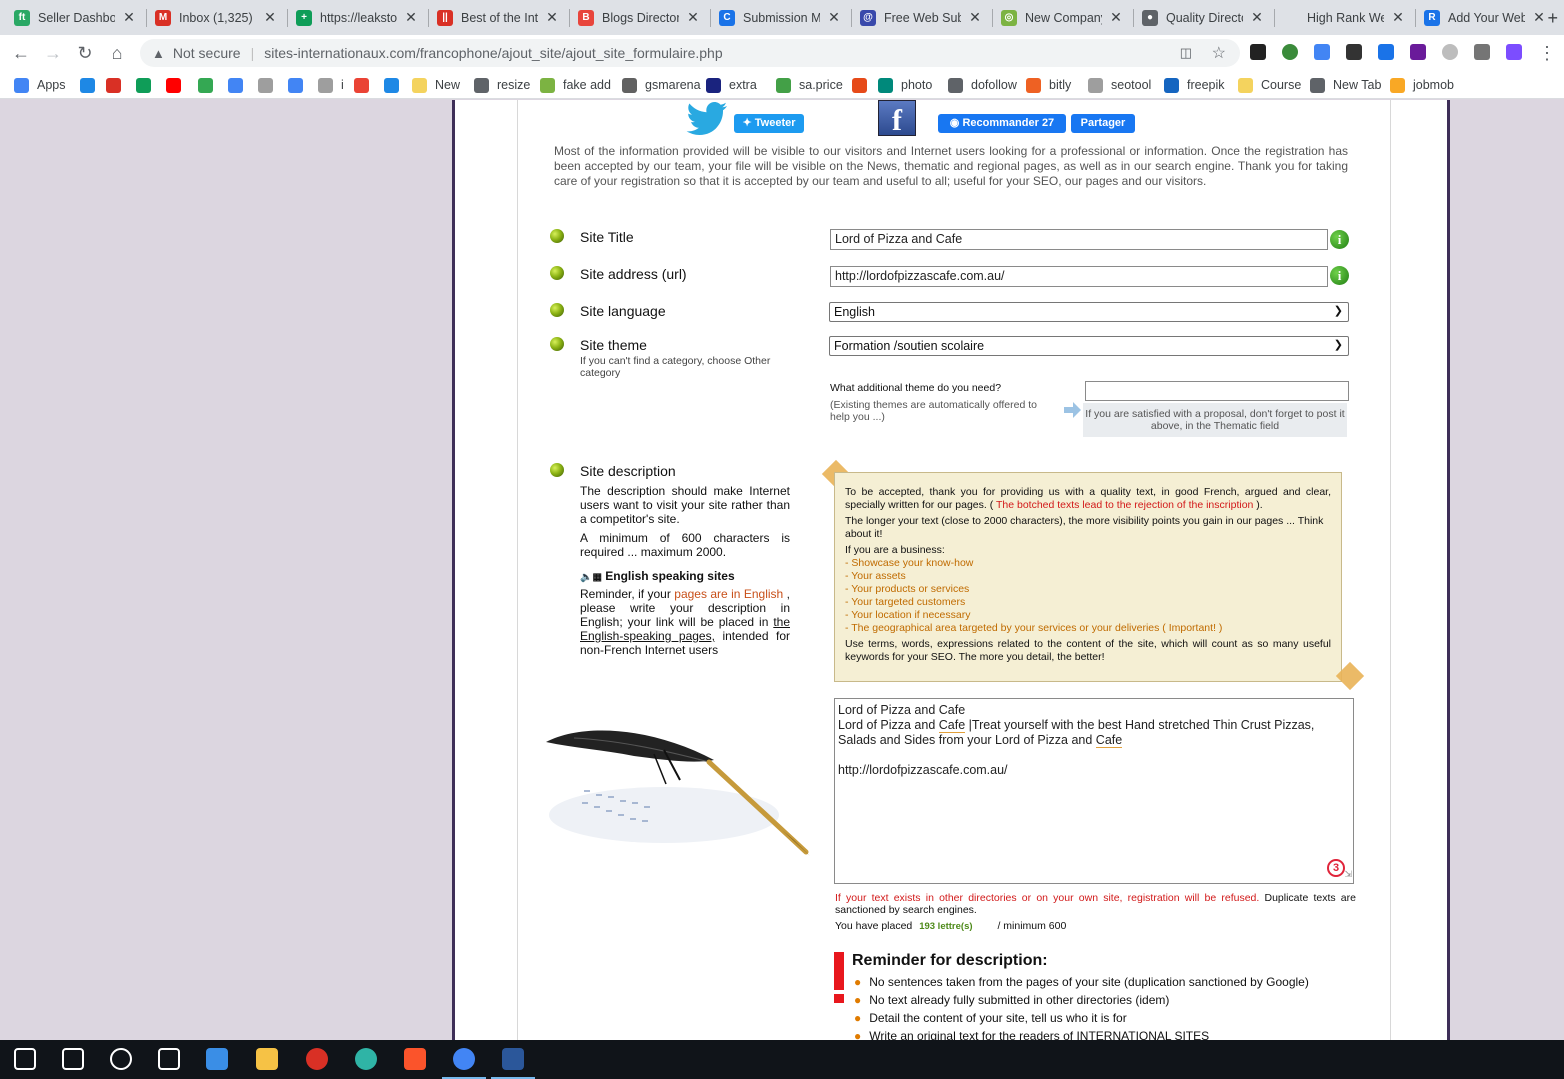  I want to click on bookmark-item: photo, so click(905, 85).